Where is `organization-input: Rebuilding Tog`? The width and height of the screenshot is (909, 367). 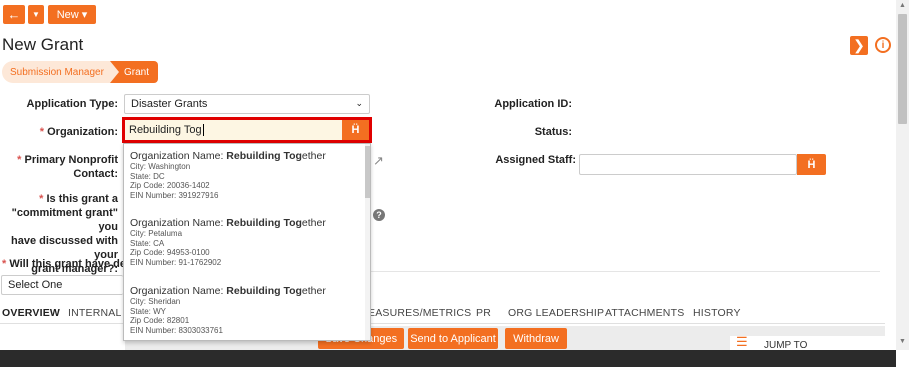
organization-input: Rebuilding Tog is located at coordinates (233, 130).